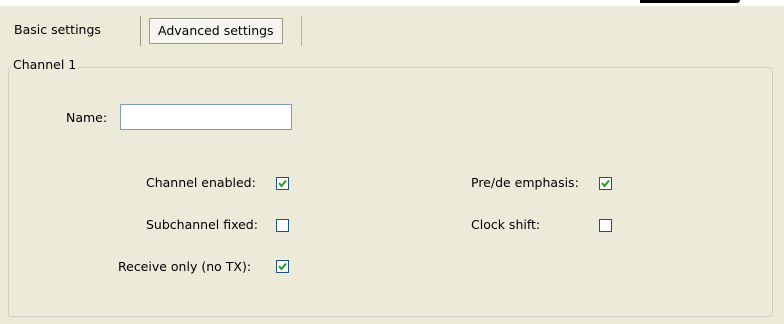  I want to click on channel-enabled-label: Channel enabled:, so click(201, 182).